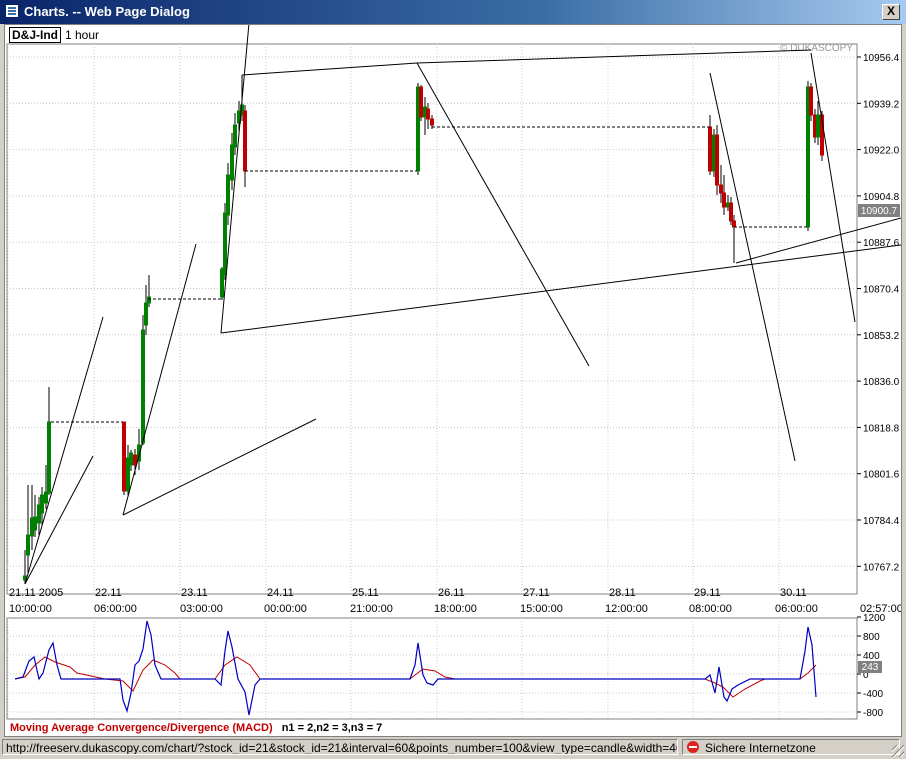 The height and width of the screenshot is (759, 906). What do you see at coordinates (760, 748) in the screenshot?
I see `security-zone-label: Sichere Internetzone` at bounding box center [760, 748].